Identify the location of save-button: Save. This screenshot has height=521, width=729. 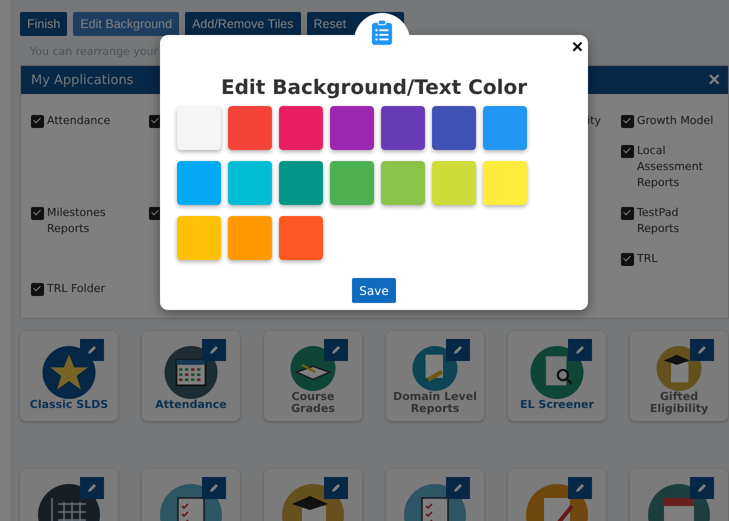
(374, 290).